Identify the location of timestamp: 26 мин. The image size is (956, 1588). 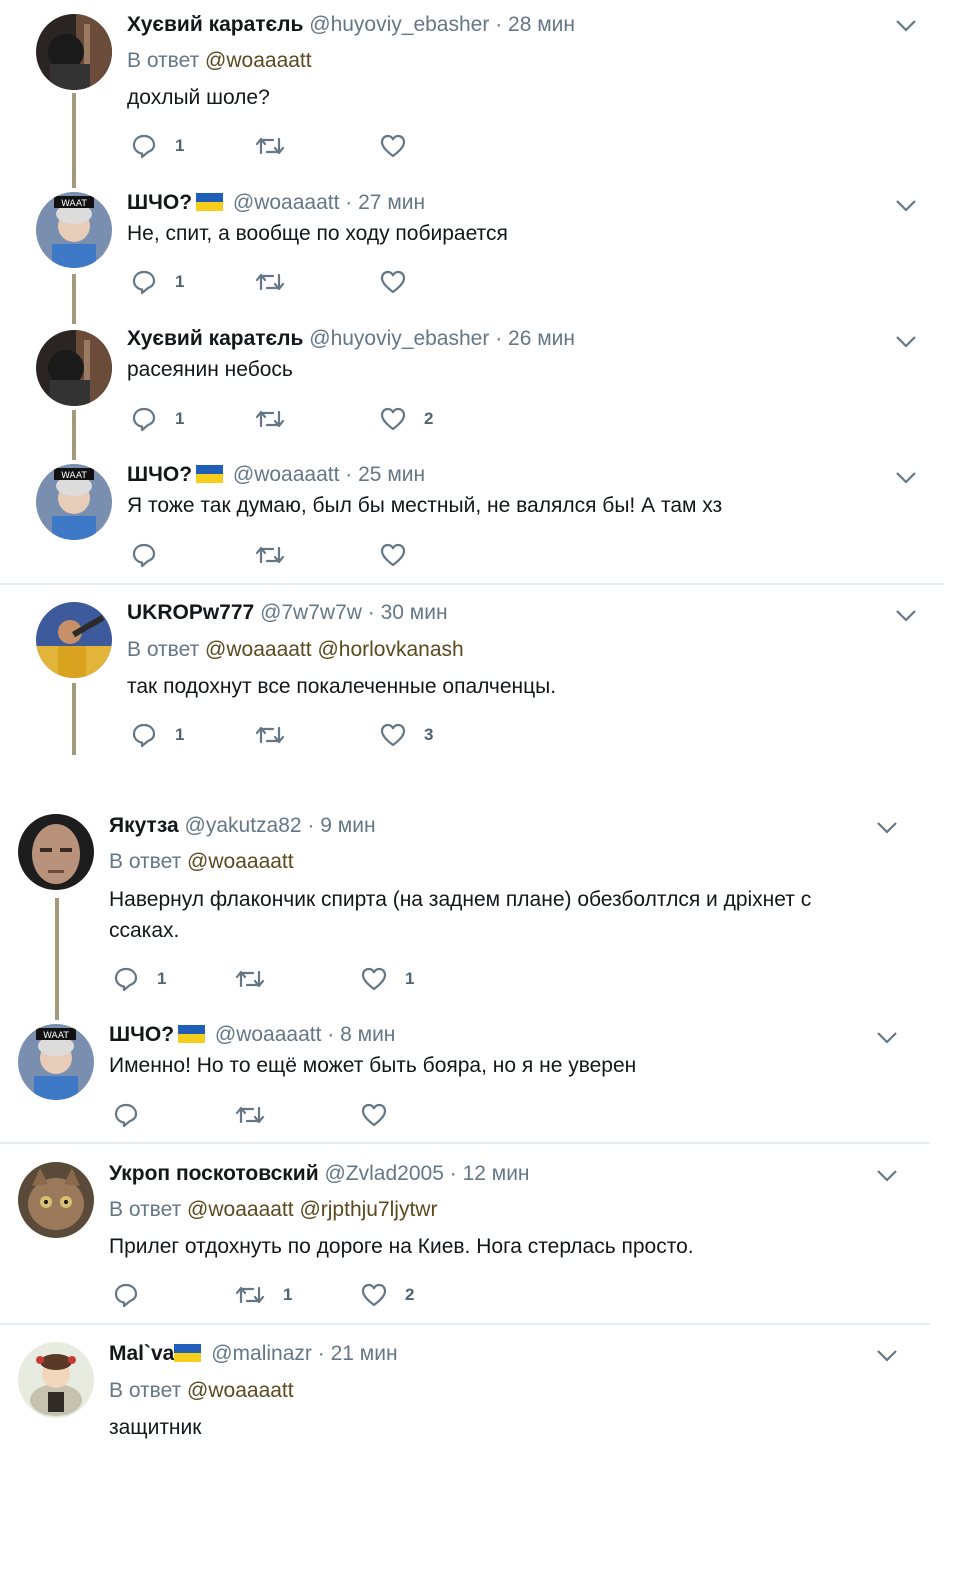
(541, 338).